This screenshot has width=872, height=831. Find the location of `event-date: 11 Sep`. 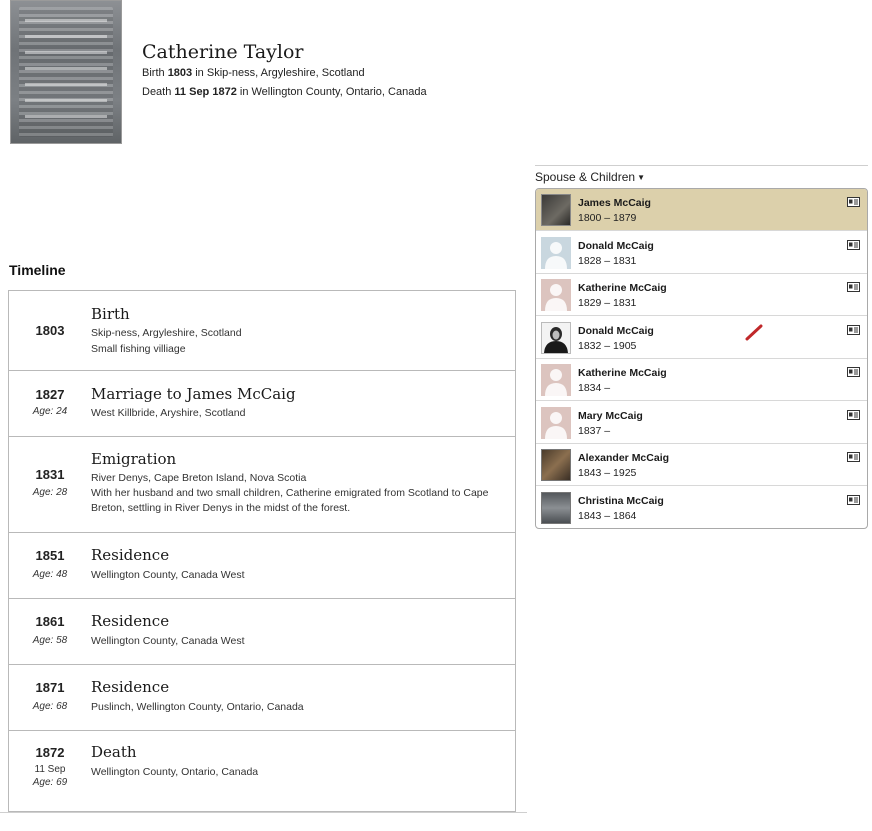

event-date: 11 Sep is located at coordinates (50, 769).